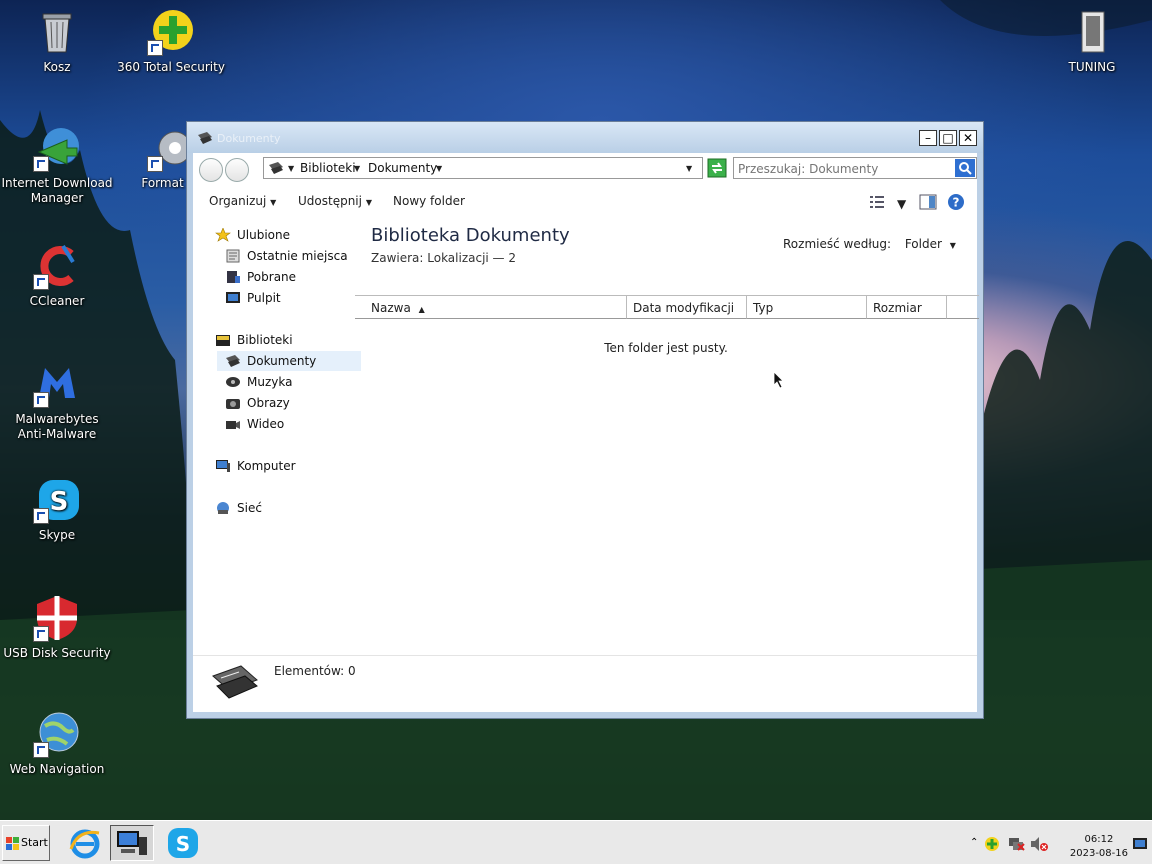 Image resolution: width=1152 pixels, height=864 pixels. I want to click on desktop-icon-tuning: TUNING, so click(1092, 41).